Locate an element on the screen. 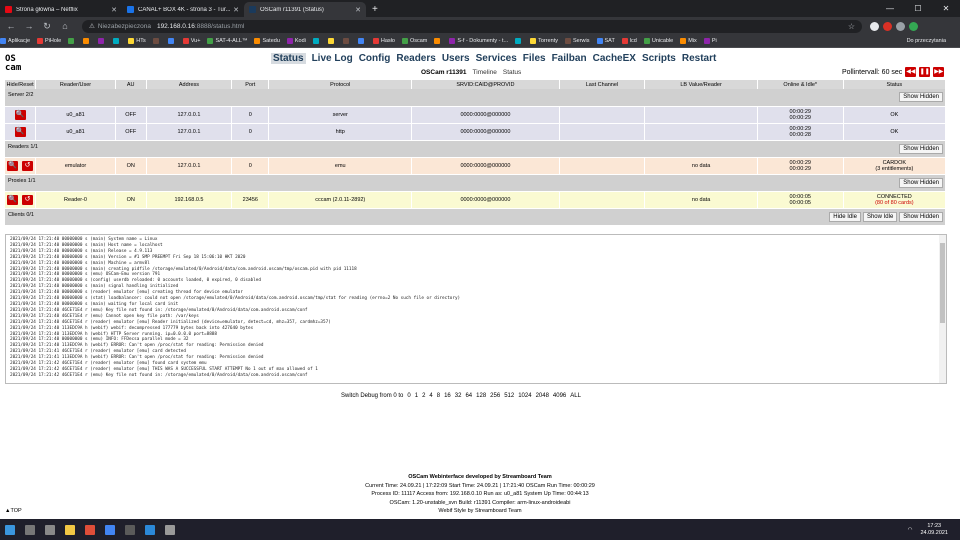 The height and width of the screenshot is (540, 960). close-window-icon: ✕ is located at coordinates (946, 8).